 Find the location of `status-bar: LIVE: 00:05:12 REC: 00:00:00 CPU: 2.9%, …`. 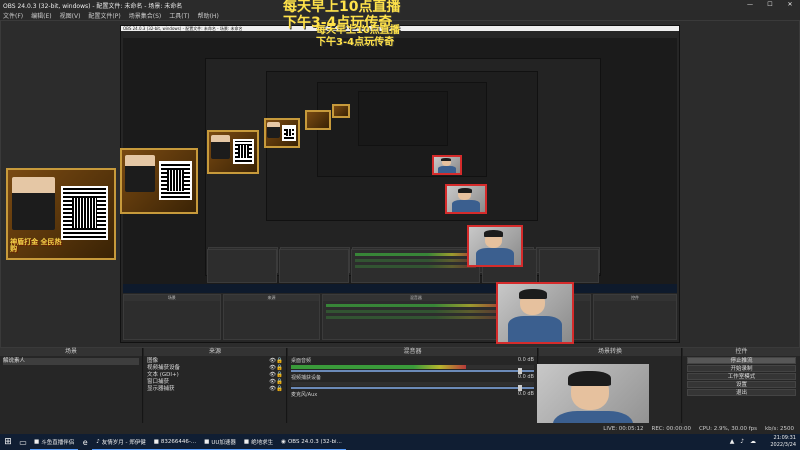

status-bar: LIVE: 00:05:12 REC: 00:00:00 CPU: 2.9%, … is located at coordinates (400, 428).